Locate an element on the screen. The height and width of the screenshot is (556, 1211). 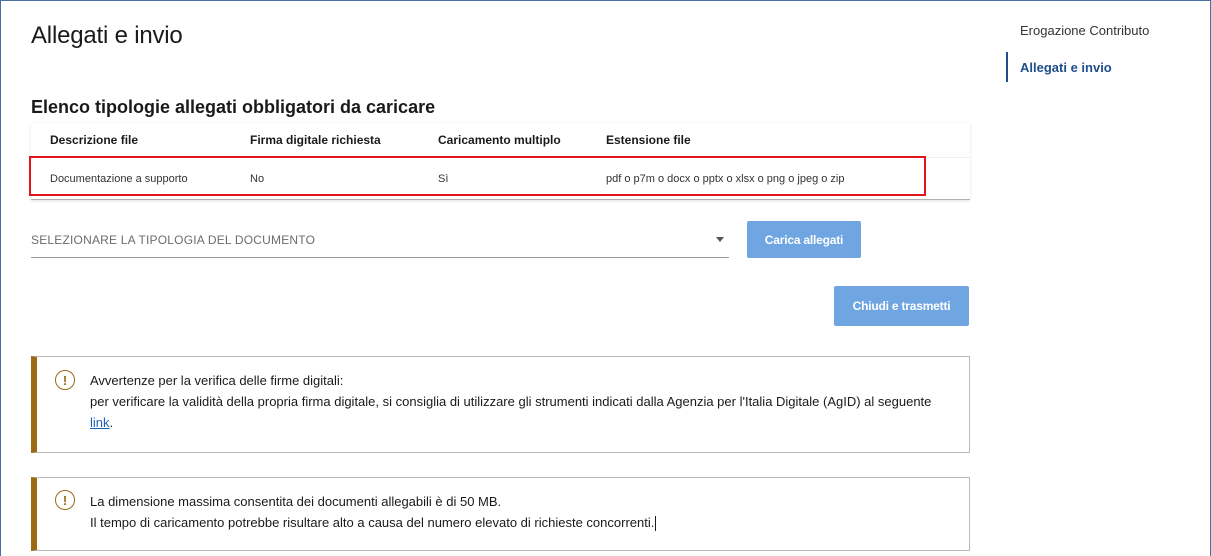
agid-link: link is located at coordinates (100, 422).